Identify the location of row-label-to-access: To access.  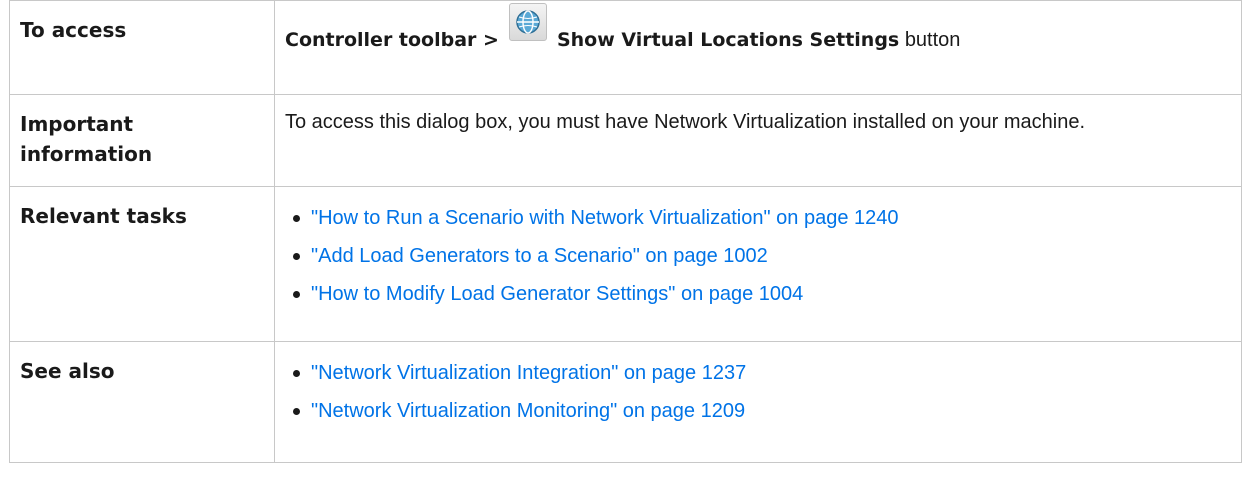
(142, 47).